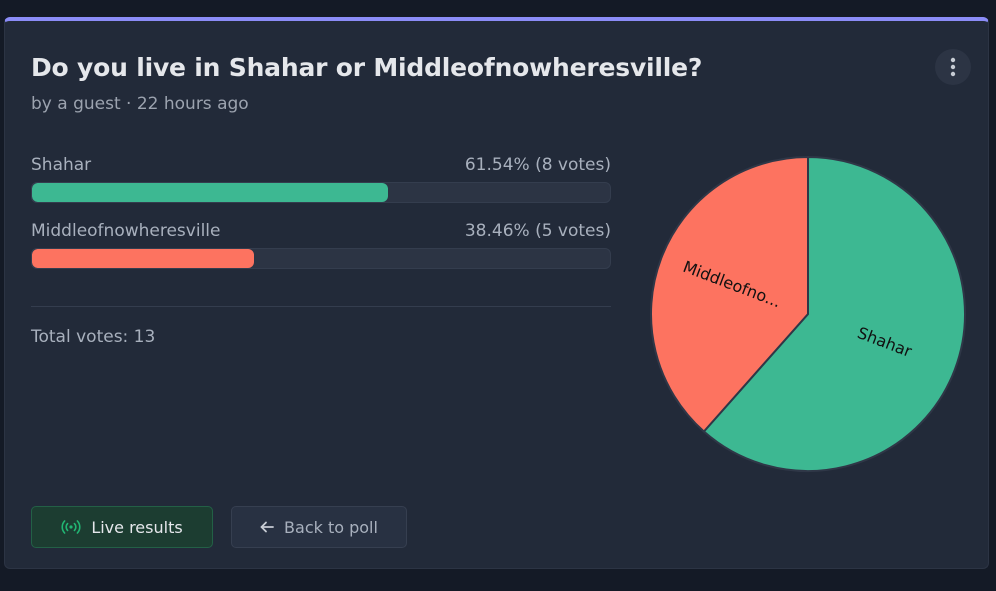  I want to click on broadcast-icon, so click(71, 527).